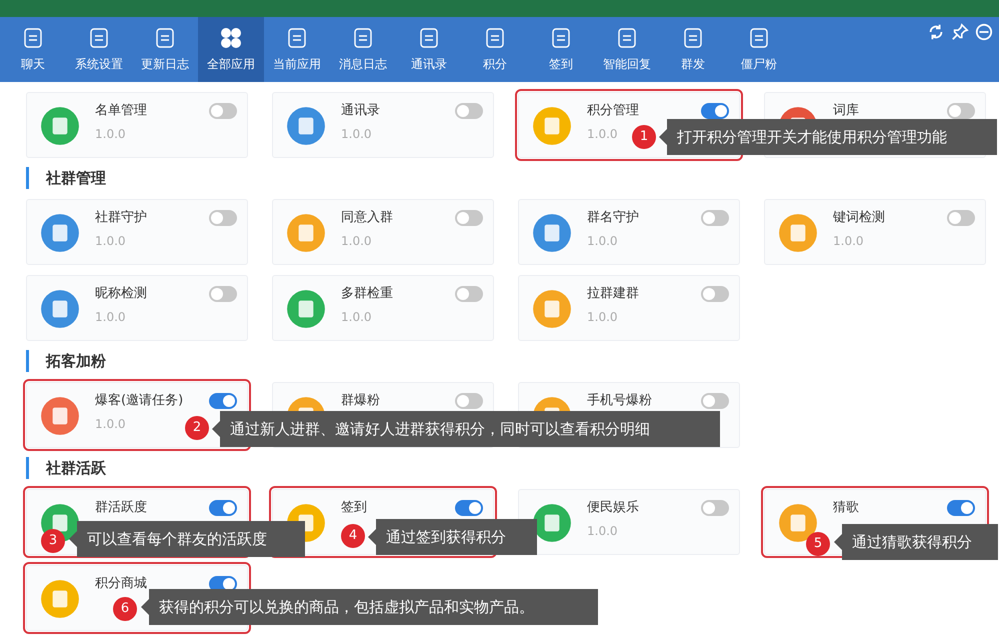 The width and height of the screenshot is (999, 636). I want to click on nav-tab: 消息日志, so click(363, 49).